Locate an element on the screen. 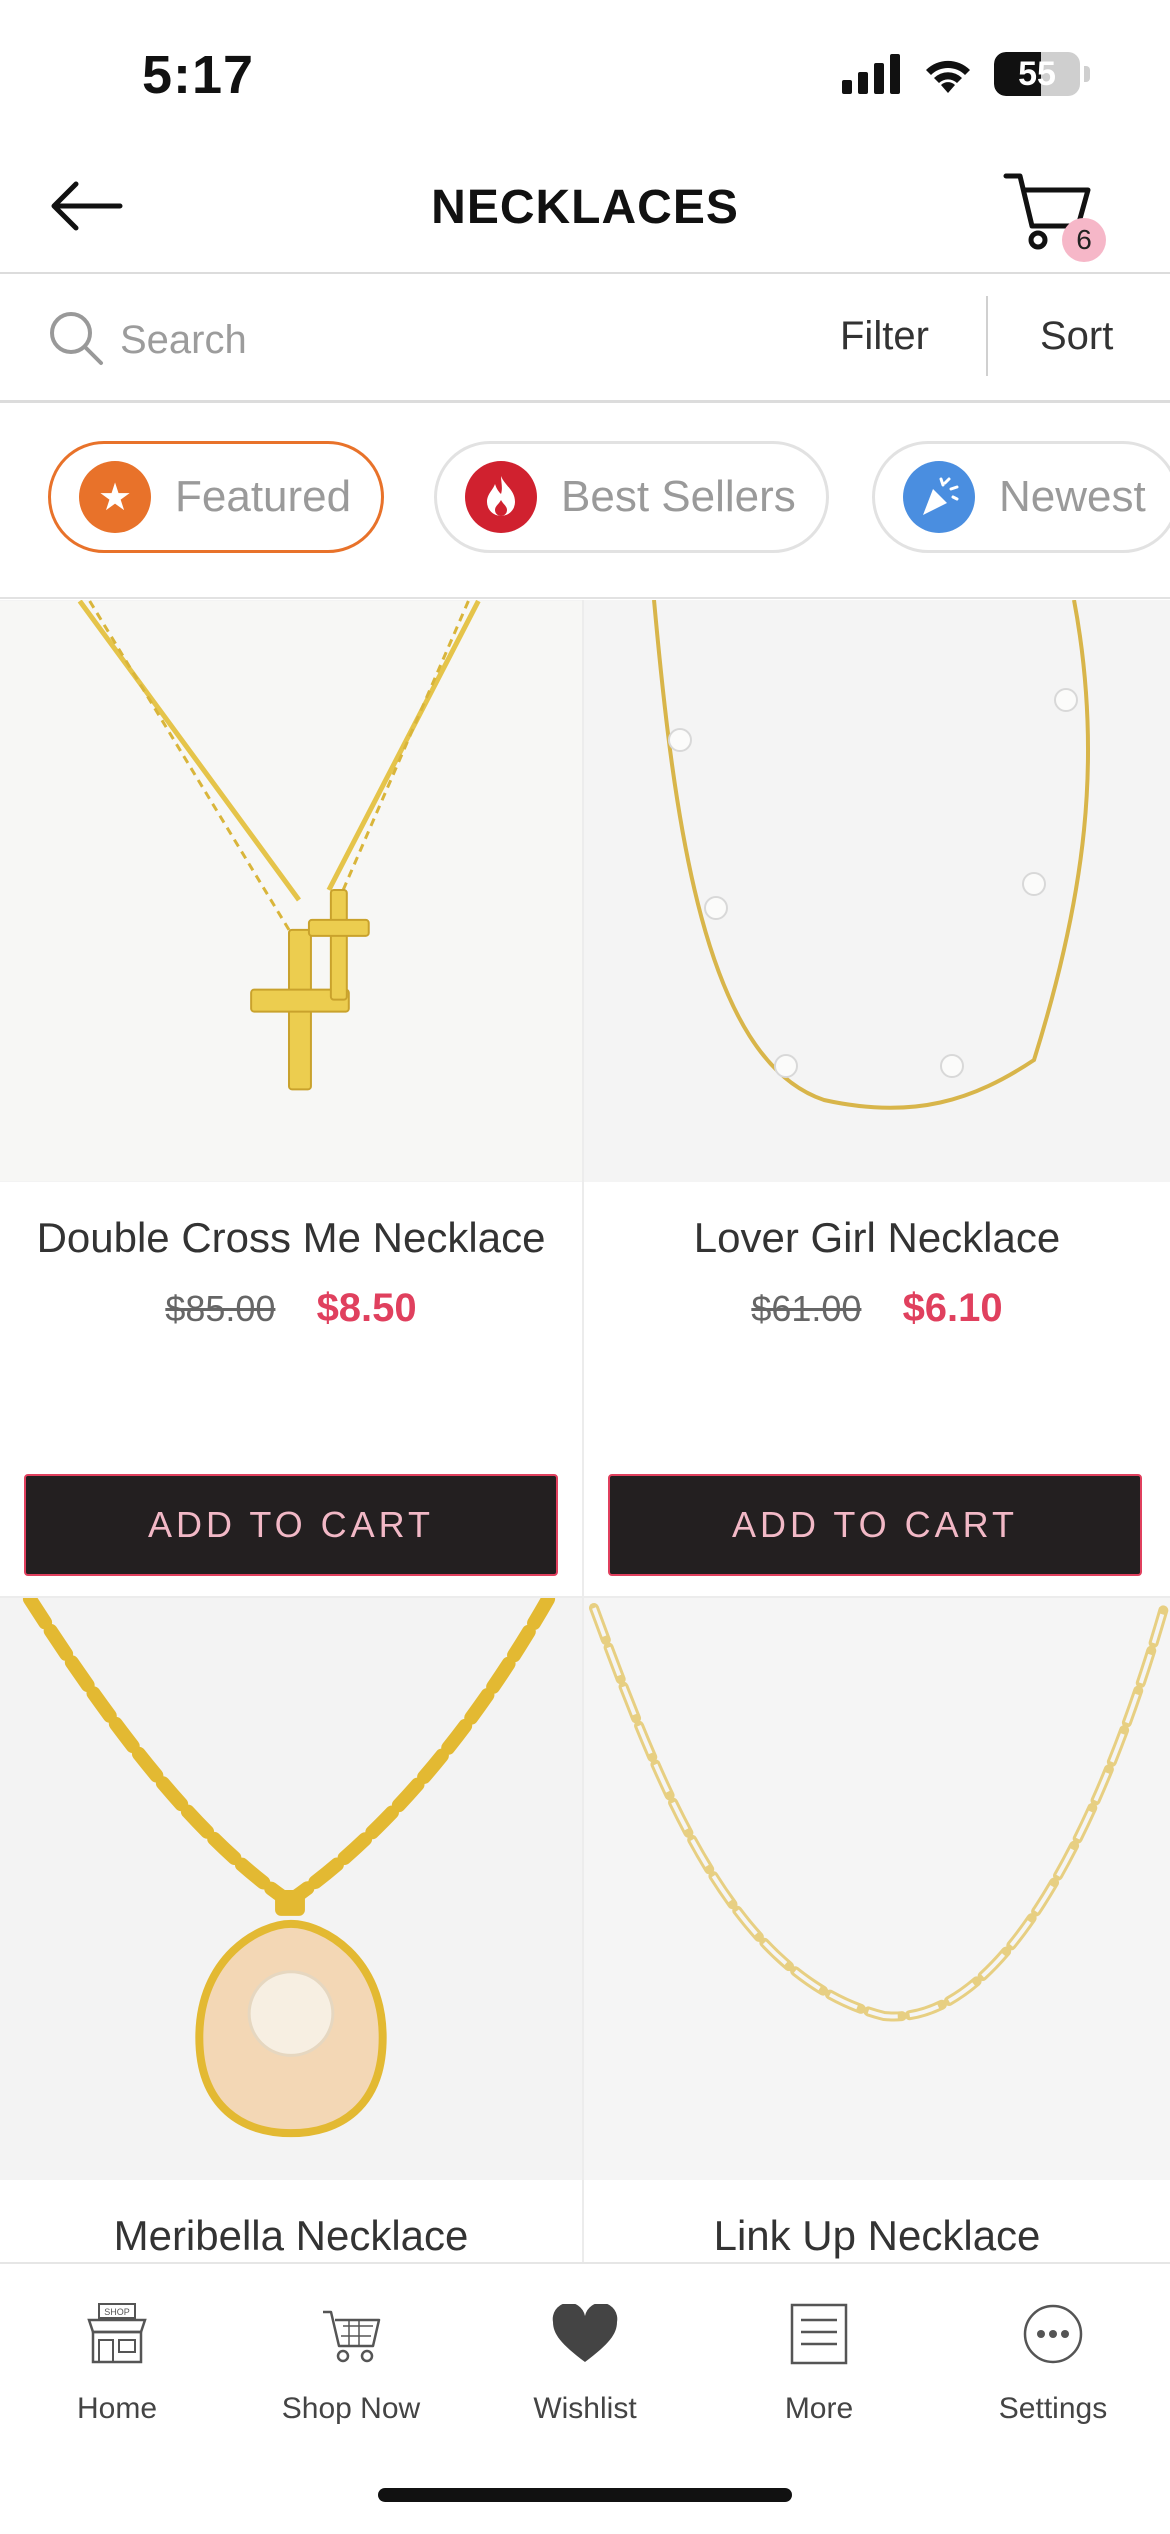 The width and height of the screenshot is (1170, 2534). battery-icon: 55 is located at coordinates (1037, 74).